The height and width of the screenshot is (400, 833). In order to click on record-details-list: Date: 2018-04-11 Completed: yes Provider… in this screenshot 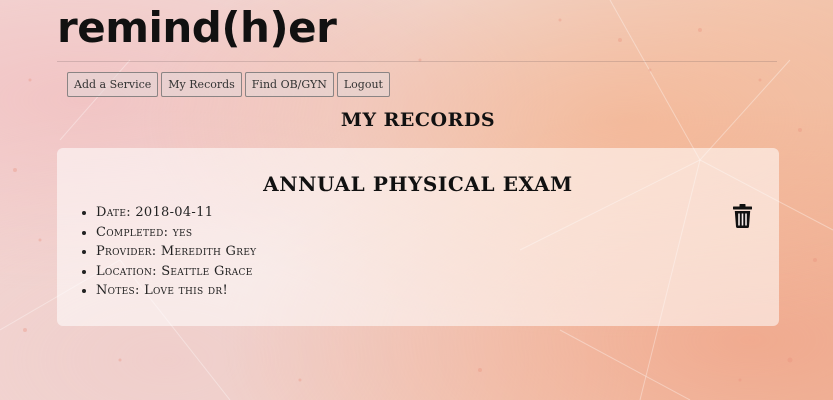, I will do `click(166, 252)`.